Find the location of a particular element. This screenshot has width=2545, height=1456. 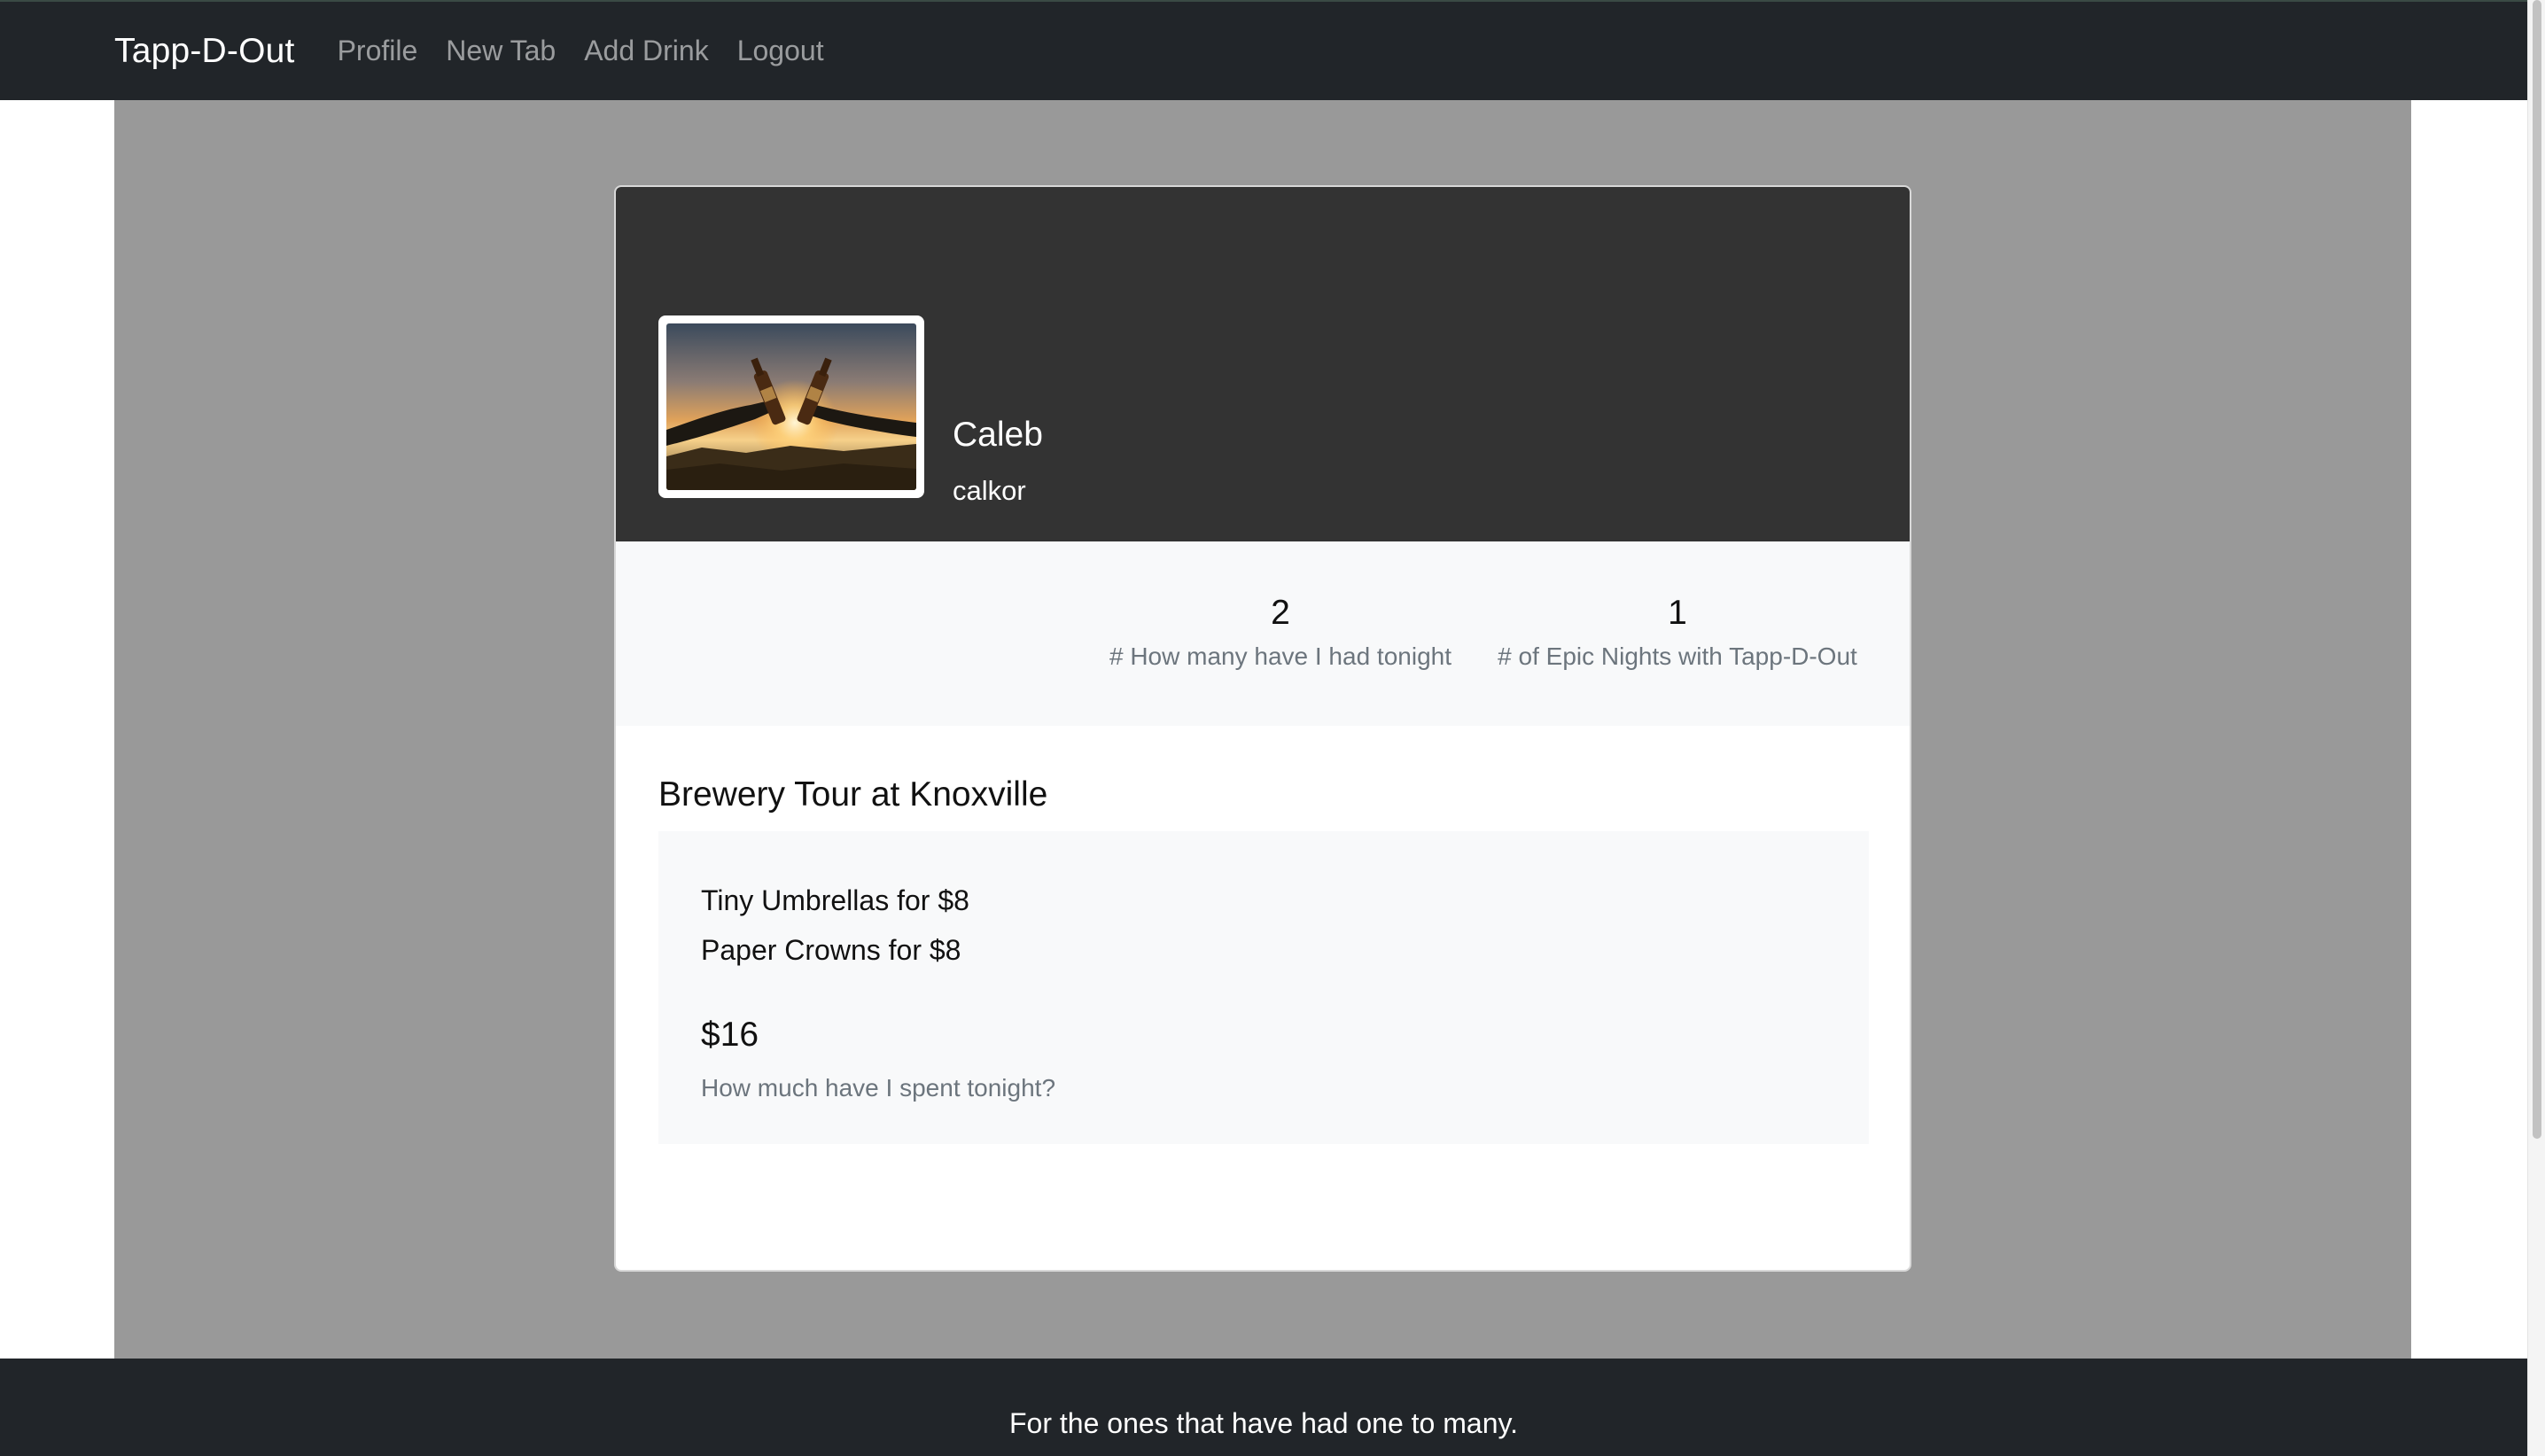

nav-link-add-drink: Add Drink is located at coordinates (647, 51).